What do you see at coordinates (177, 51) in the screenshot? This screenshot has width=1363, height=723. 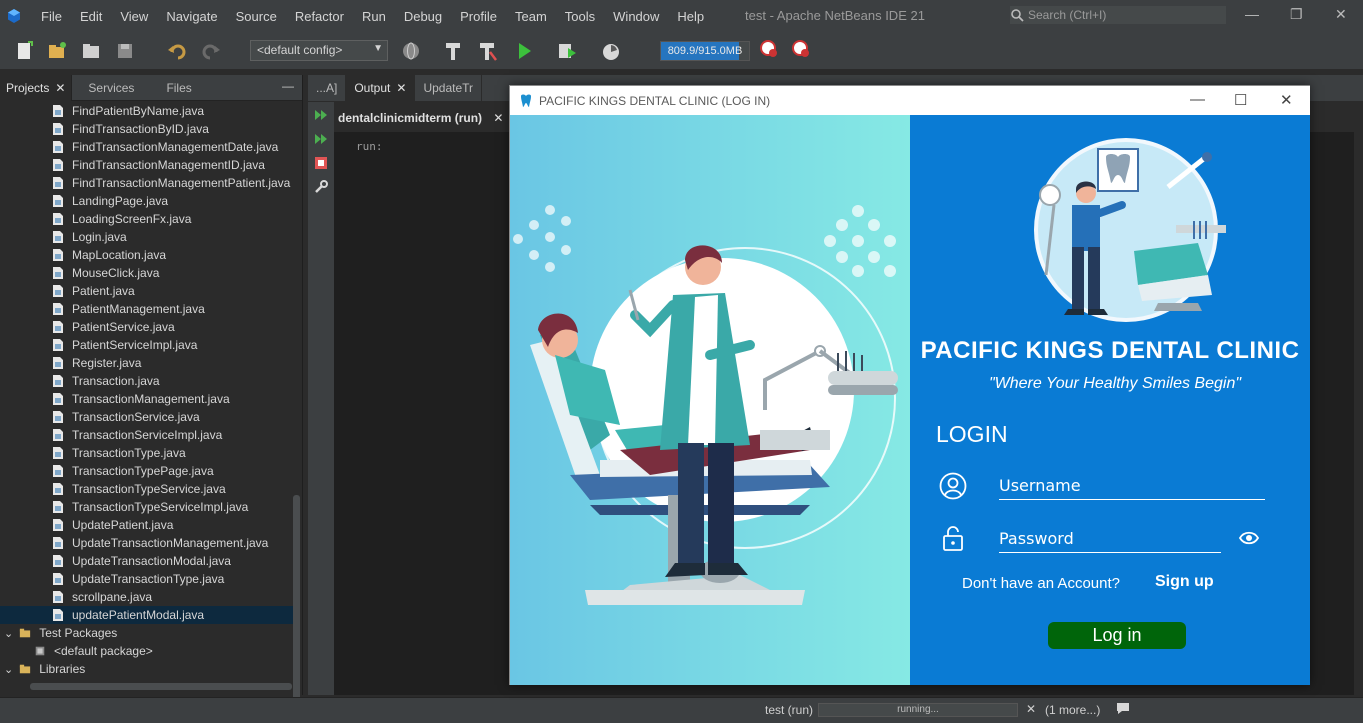 I see `undo-icon` at bounding box center [177, 51].